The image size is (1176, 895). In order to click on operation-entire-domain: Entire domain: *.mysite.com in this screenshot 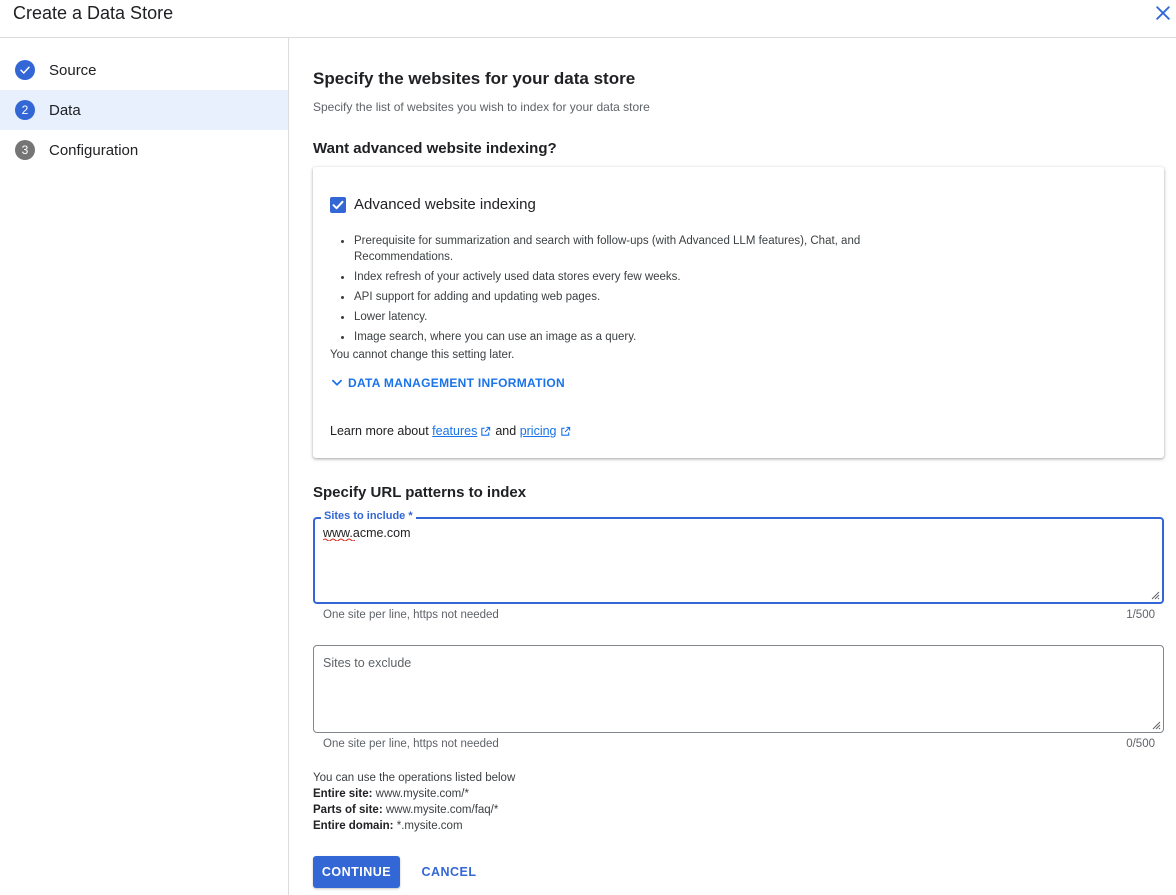, I will do `click(388, 826)`.